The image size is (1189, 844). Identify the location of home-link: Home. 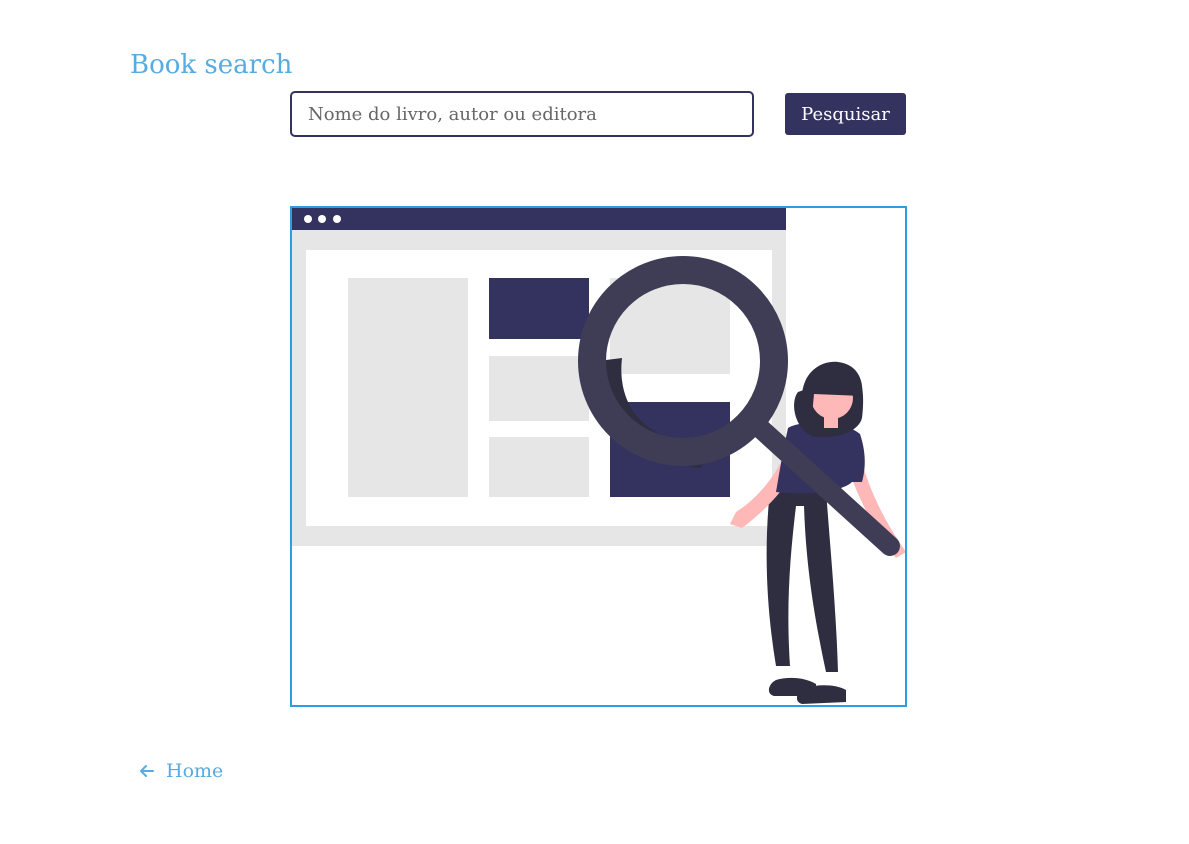
(180, 771).